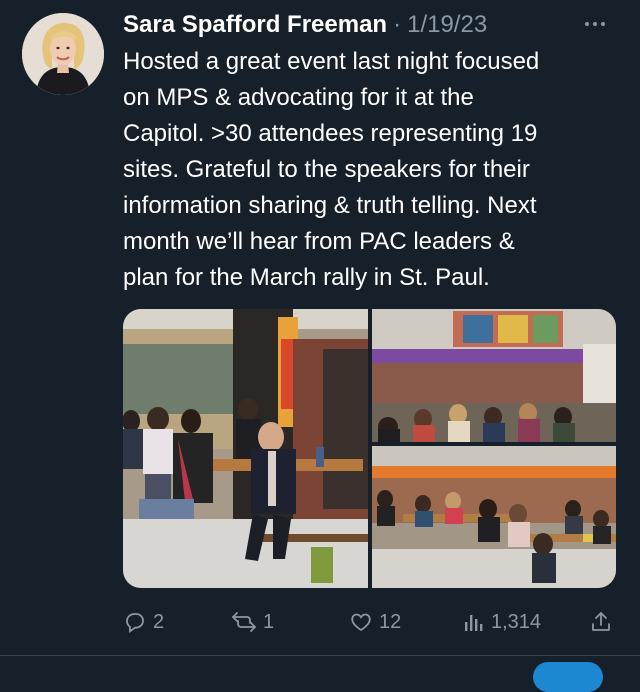  What do you see at coordinates (298, 97) in the screenshot?
I see `tweet-line: on MPS & advocating for it at the` at bounding box center [298, 97].